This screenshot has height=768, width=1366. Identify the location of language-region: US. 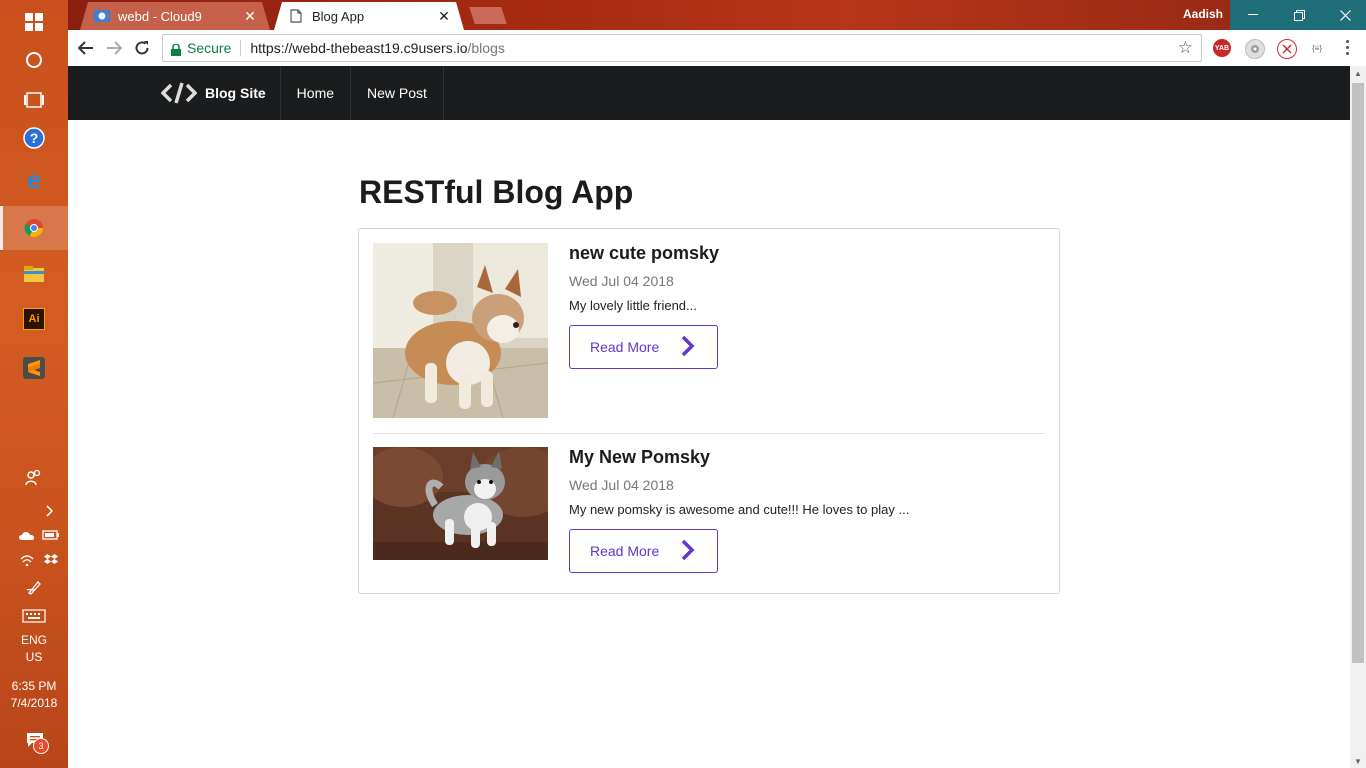
(34, 657).